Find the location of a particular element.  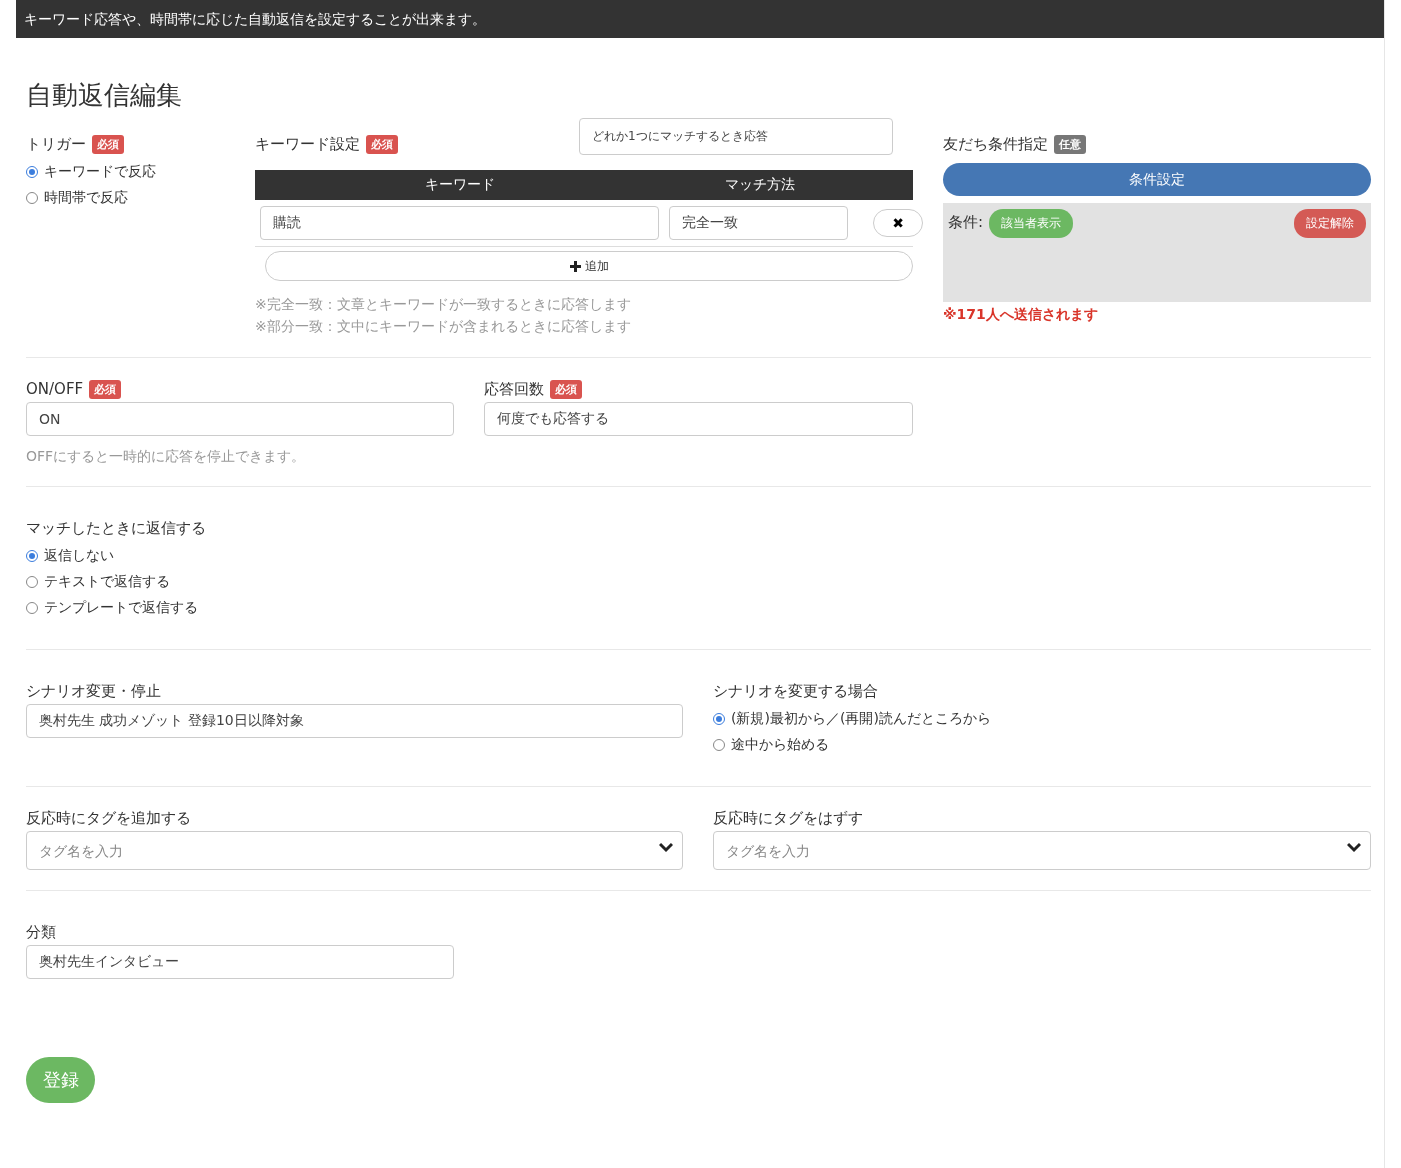

response-count-field: 何度でも応答する is located at coordinates (698, 419).